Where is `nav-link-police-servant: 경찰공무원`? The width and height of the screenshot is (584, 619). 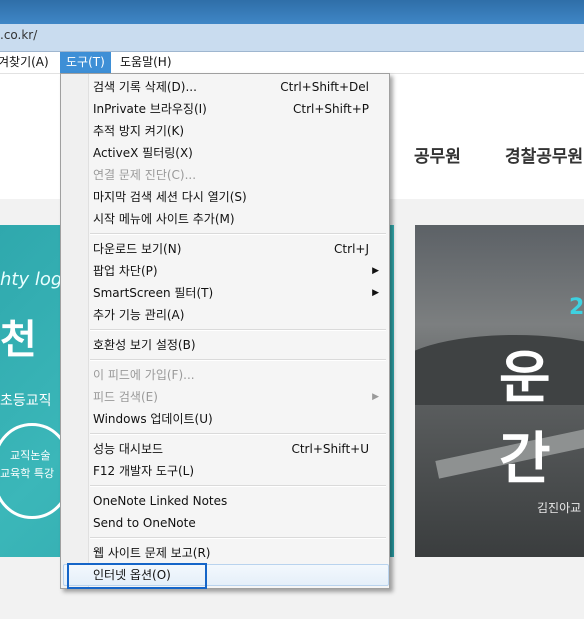
nav-link-police-servant: 경찰공무원 is located at coordinates (544, 154).